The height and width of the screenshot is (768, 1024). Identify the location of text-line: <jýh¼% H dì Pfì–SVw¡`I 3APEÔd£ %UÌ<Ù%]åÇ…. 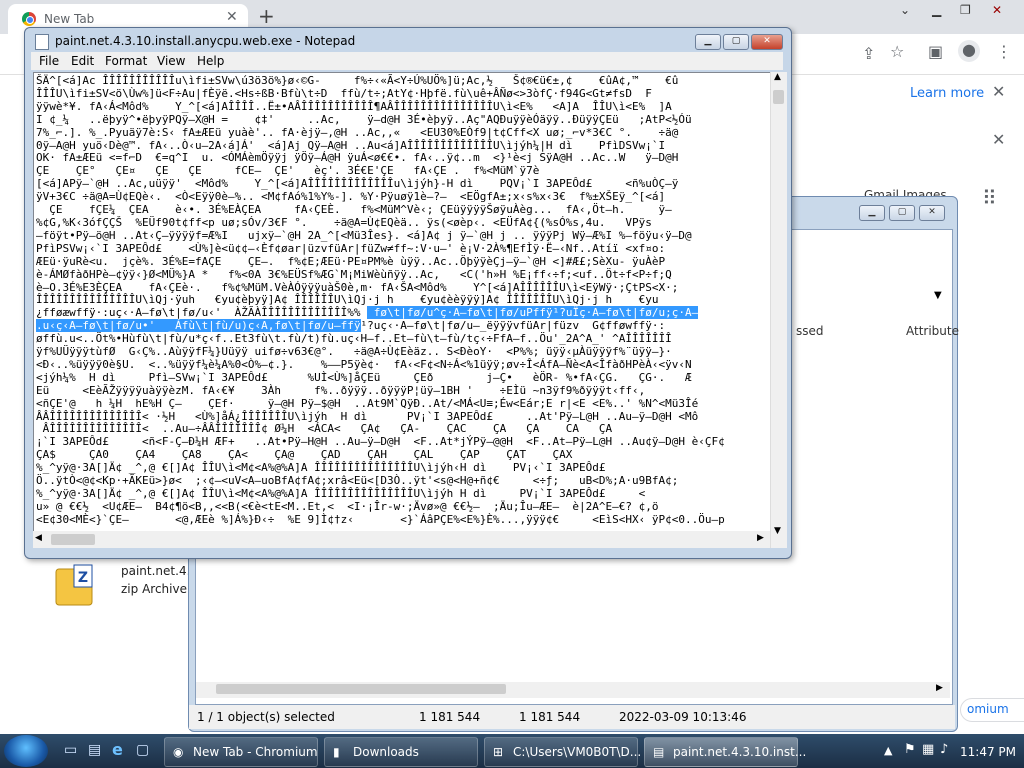
(364, 377).